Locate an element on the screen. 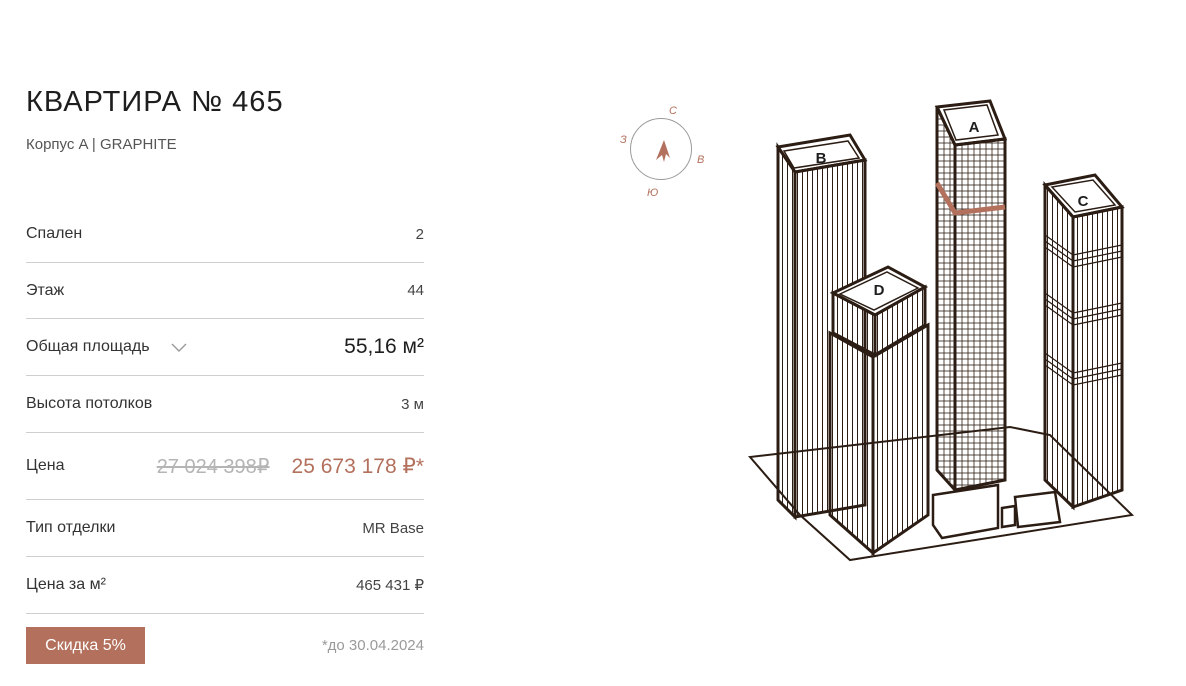 The height and width of the screenshot is (686, 1186). row-ceiling: Высота потолков 3 м is located at coordinates (225, 404).